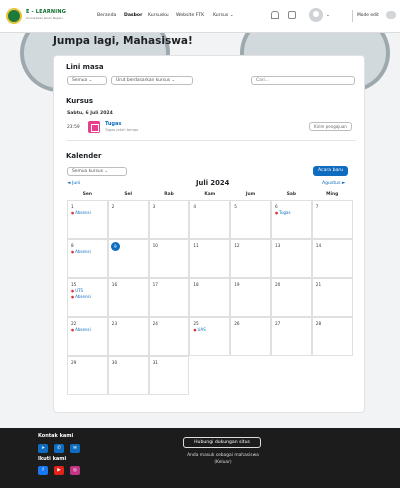  What do you see at coordinates (210, 194) in the screenshot?
I see `calendar-day-header: Kam` at bounding box center [210, 194].